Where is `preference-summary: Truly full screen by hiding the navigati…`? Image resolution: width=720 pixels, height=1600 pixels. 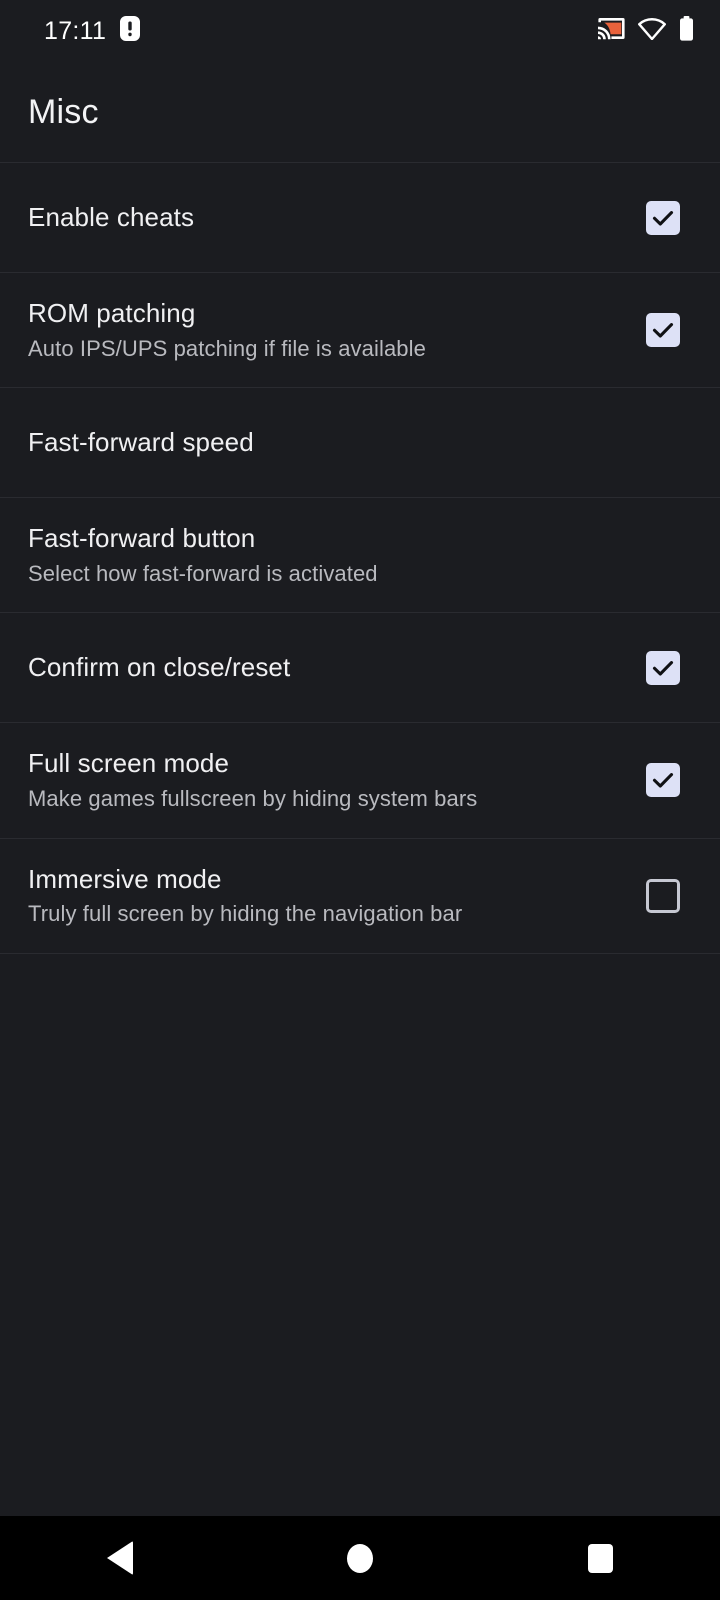
preference-summary: Truly full screen by hiding the navigati… is located at coordinates (245, 914).